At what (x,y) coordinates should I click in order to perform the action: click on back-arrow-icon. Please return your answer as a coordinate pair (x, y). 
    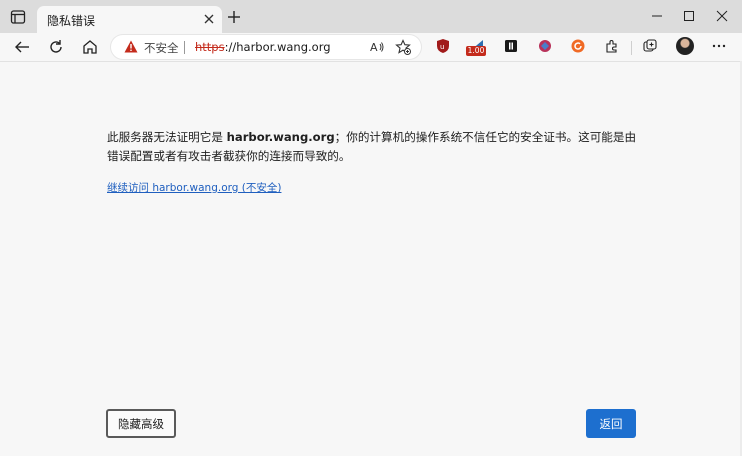
    Looking at the image, I should click on (22, 47).